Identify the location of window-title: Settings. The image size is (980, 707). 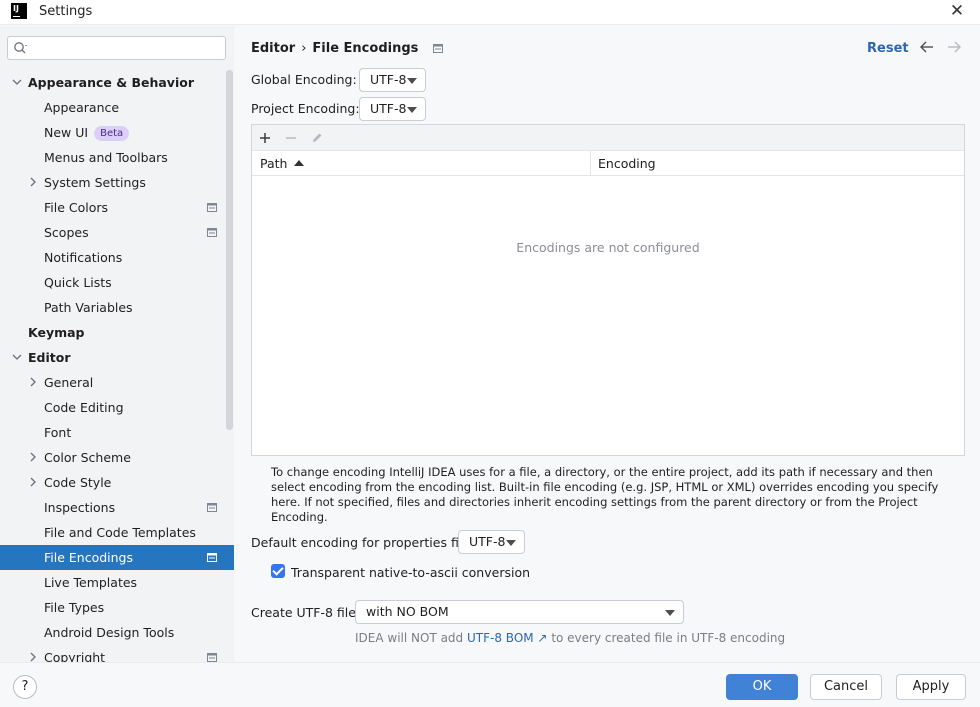
(66, 11).